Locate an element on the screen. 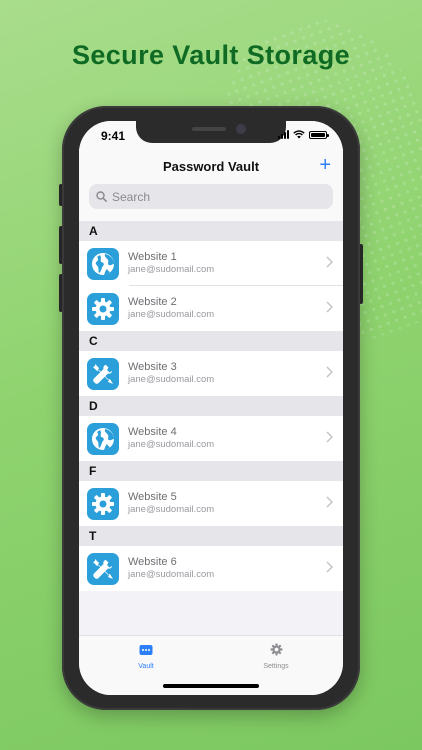  front-camera is located at coordinates (241, 129).